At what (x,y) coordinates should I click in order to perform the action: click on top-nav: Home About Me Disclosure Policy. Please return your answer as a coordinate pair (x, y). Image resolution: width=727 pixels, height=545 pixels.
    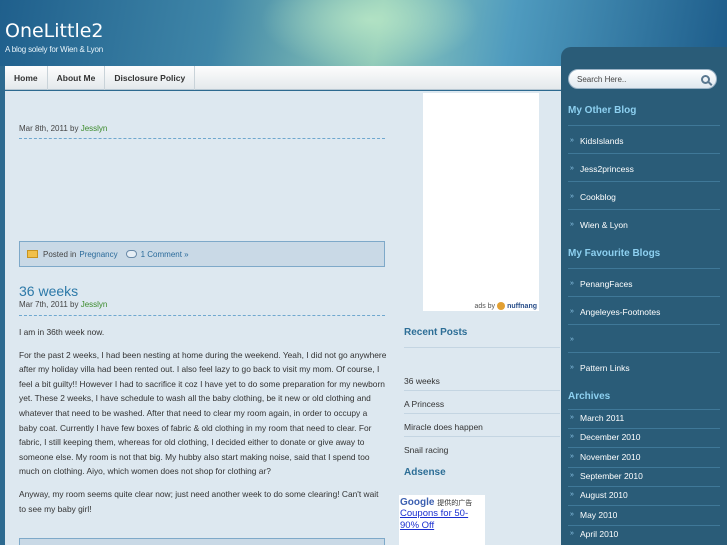
    Looking at the image, I should click on (283, 78).